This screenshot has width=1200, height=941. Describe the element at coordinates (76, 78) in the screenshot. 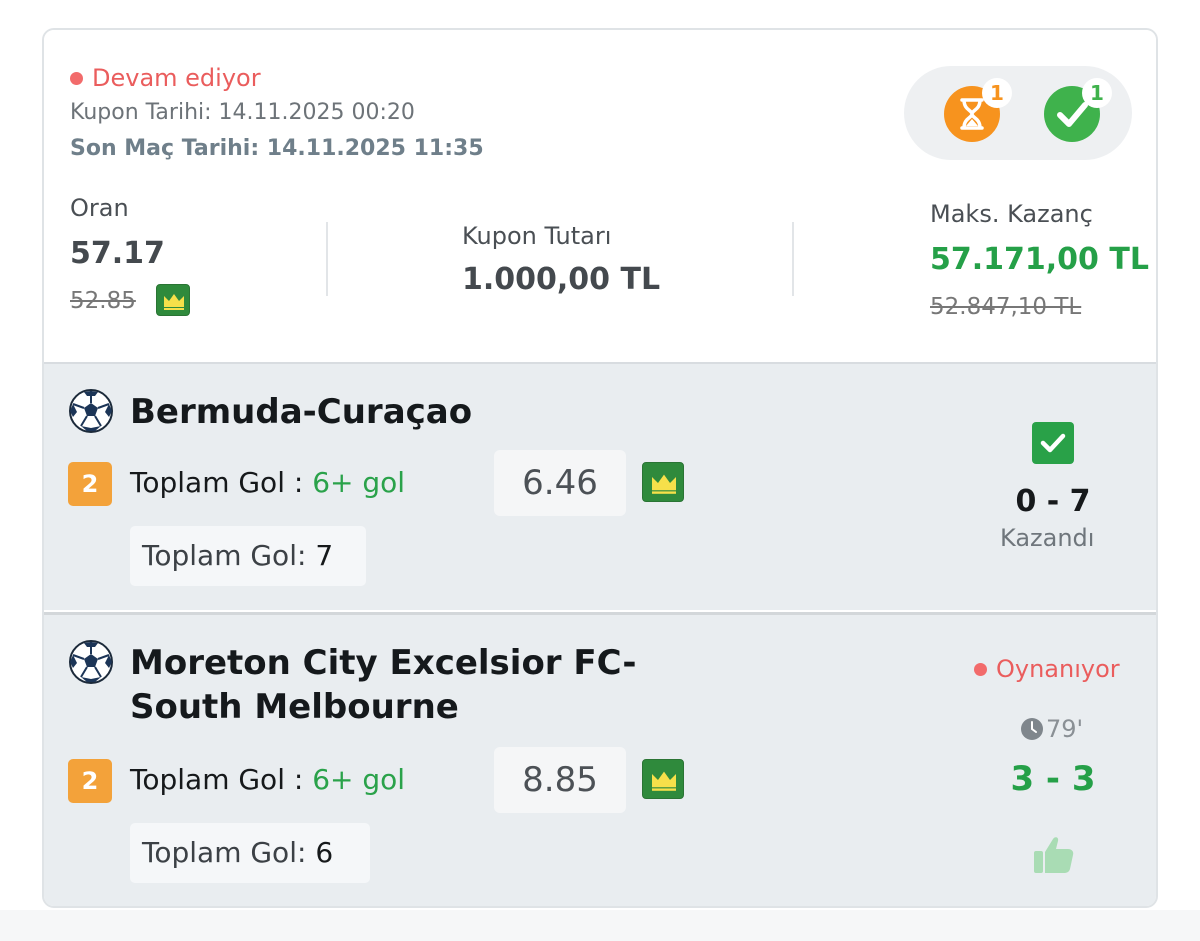

I see `status-dot-icon` at that location.